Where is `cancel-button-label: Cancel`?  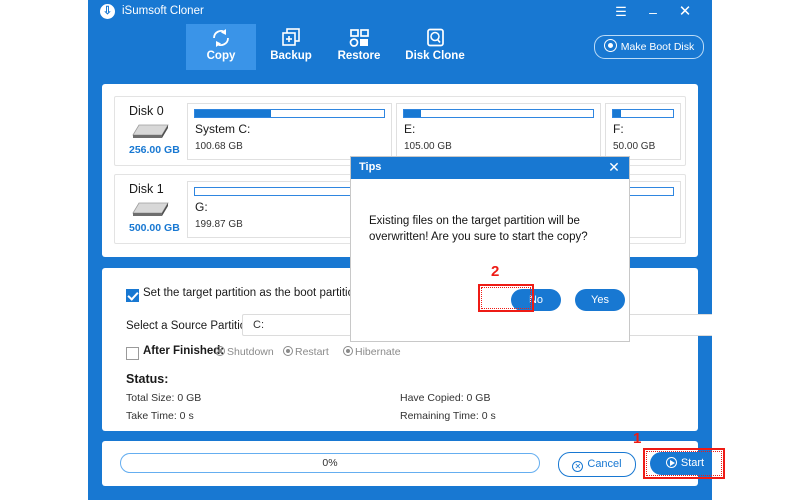
cancel-button-label: Cancel is located at coordinates (604, 464).